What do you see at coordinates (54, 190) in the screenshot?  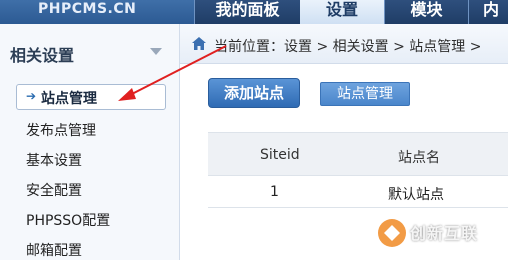 I see `sidebar-item-security: 安全配置` at bounding box center [54, 190].